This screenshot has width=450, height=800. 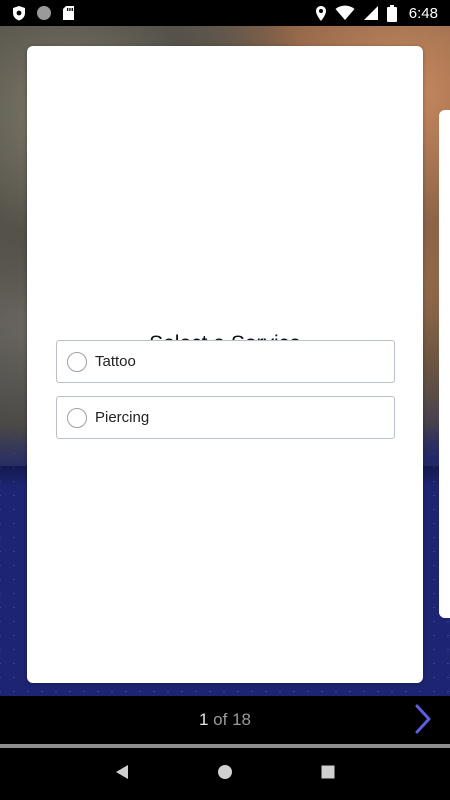 I want to click on option-tattoo: Tattoo, so click(x=225, y=361).